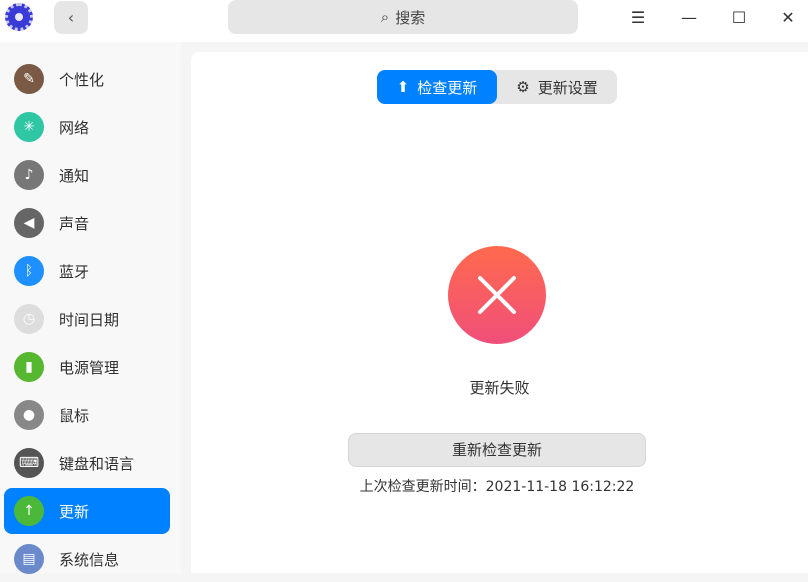  I want to click on close-button: ✕, so click(788, 18).